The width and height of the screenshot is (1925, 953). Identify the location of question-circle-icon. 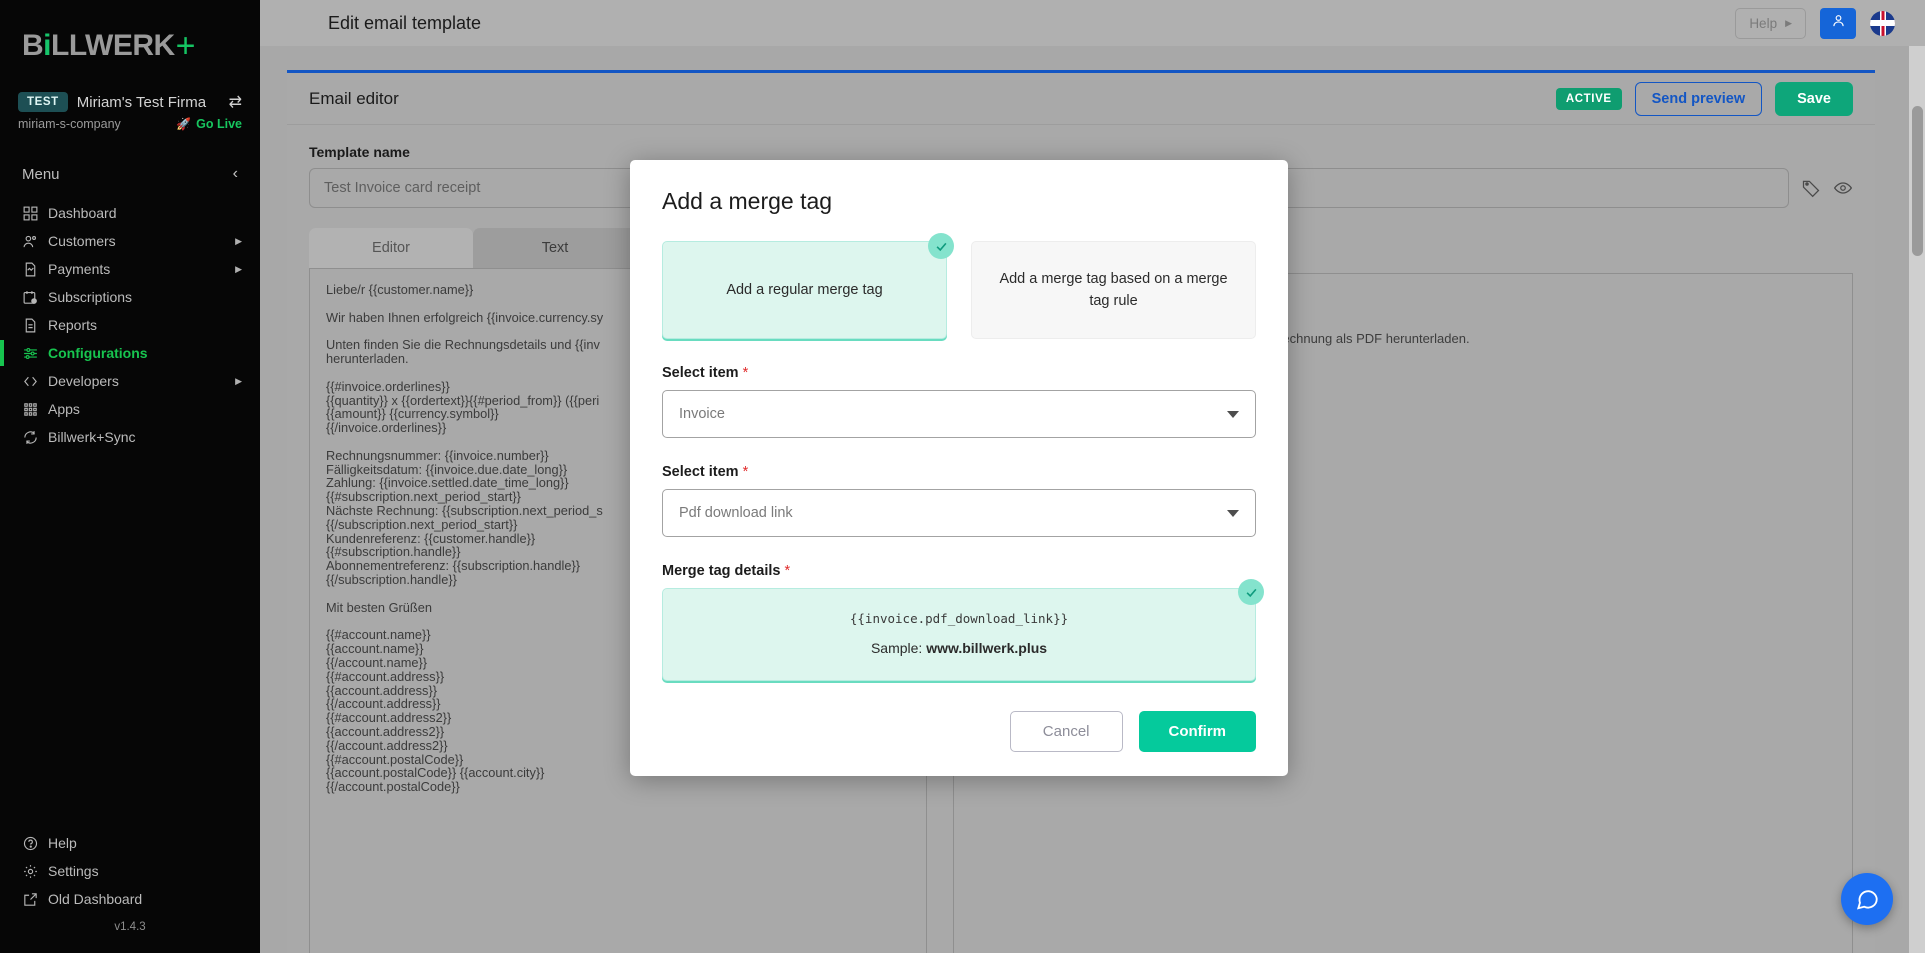
(35, 843).